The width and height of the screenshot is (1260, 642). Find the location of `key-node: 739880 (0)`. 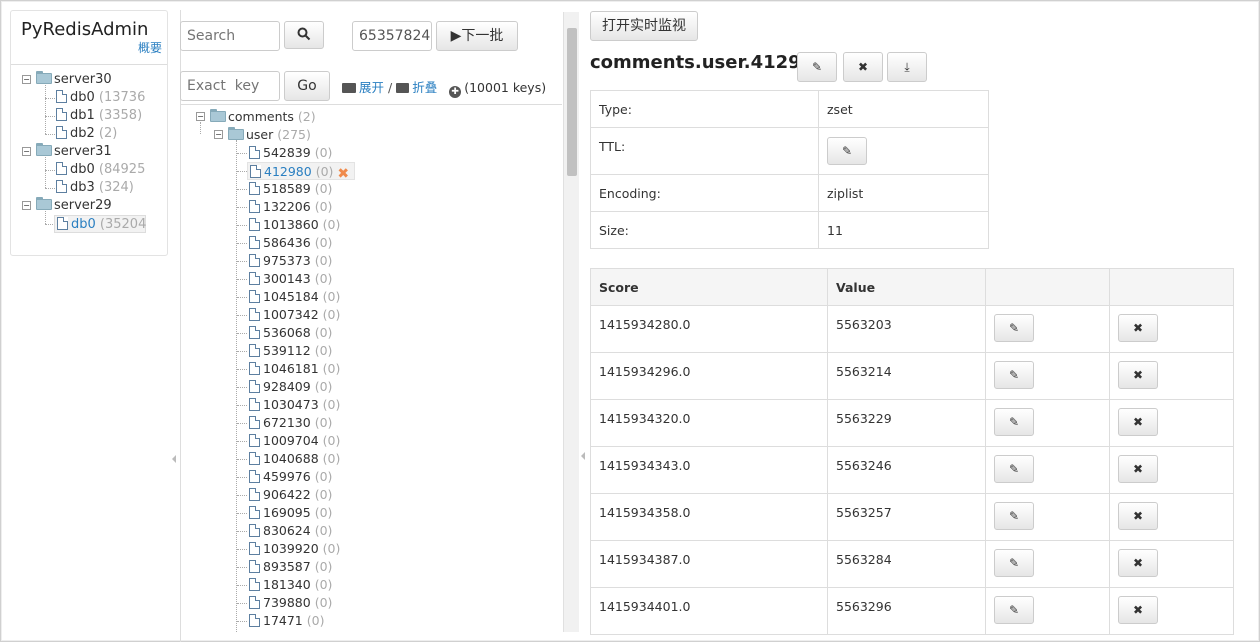

key-node: 739880 (0) is located at coordinates (290, 603).